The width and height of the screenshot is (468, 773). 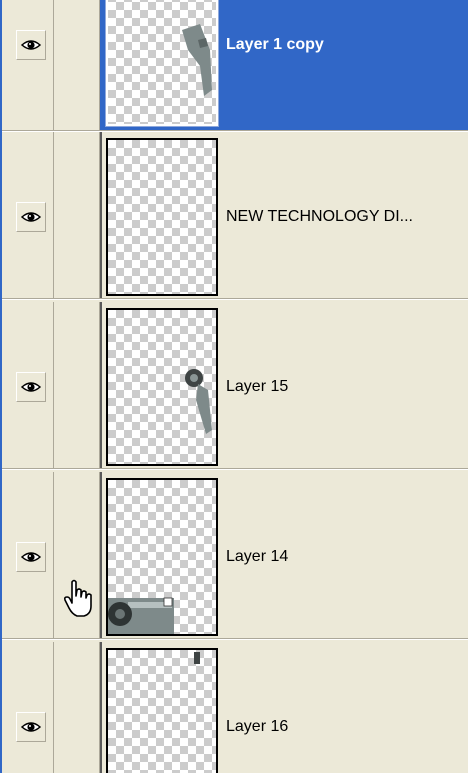 I want to click on layer-content: Layer 1 copy, so click(x=284, y=65).